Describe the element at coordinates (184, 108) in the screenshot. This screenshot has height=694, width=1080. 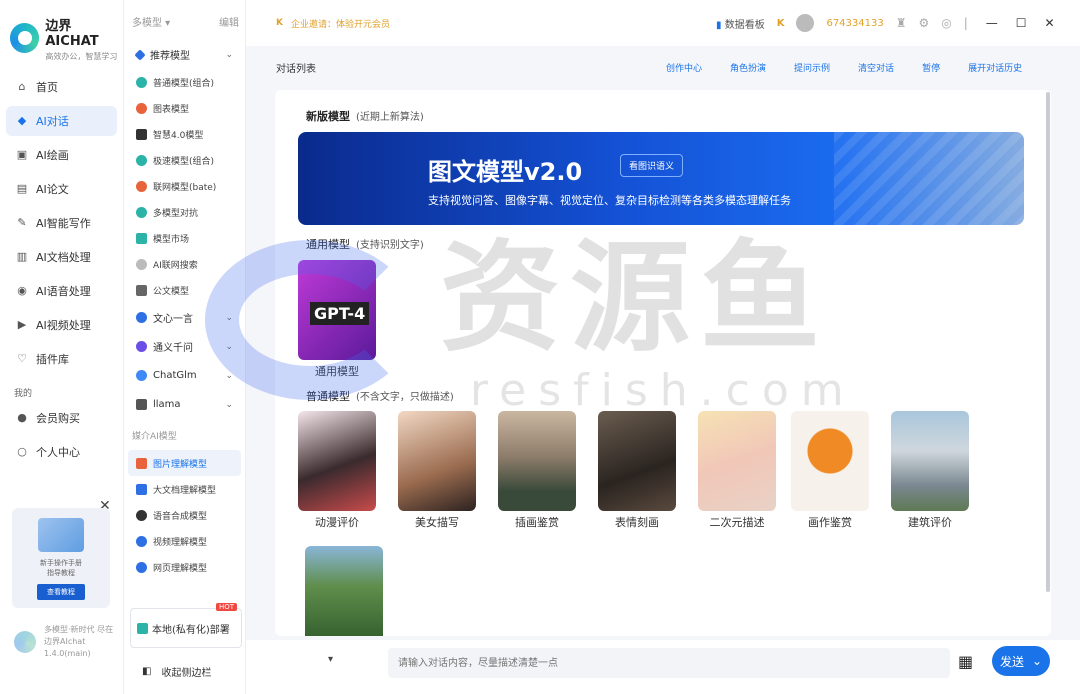
I see `model-item: 图表模型` at that location.